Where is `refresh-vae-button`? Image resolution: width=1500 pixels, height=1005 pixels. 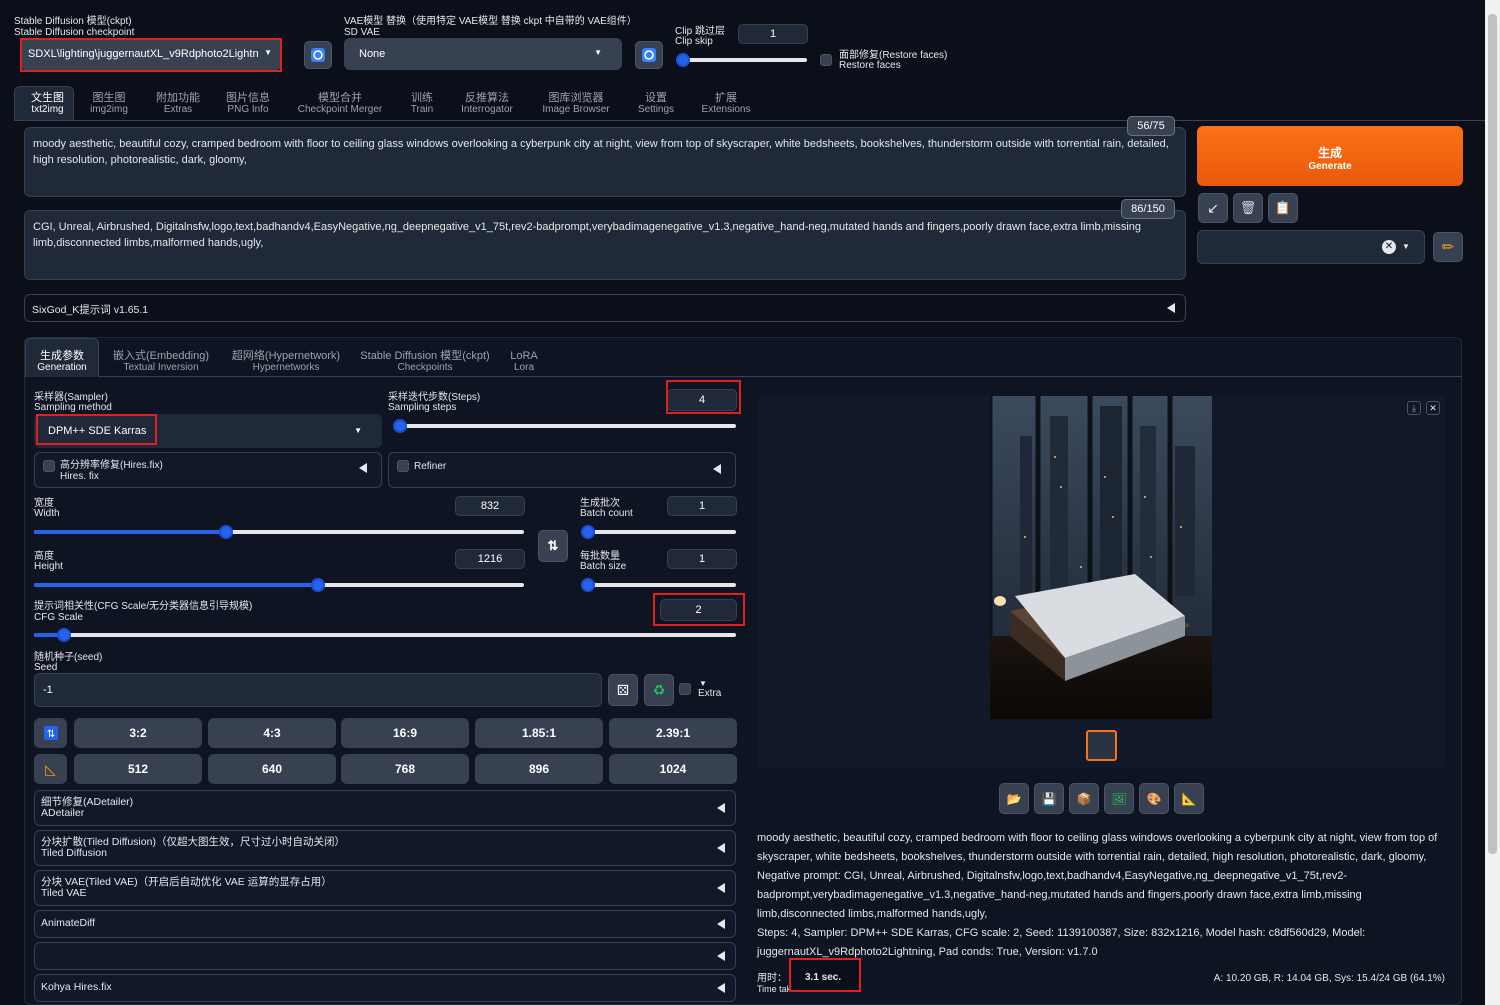 refresh-vae-button is located at coordinates (649, 55).